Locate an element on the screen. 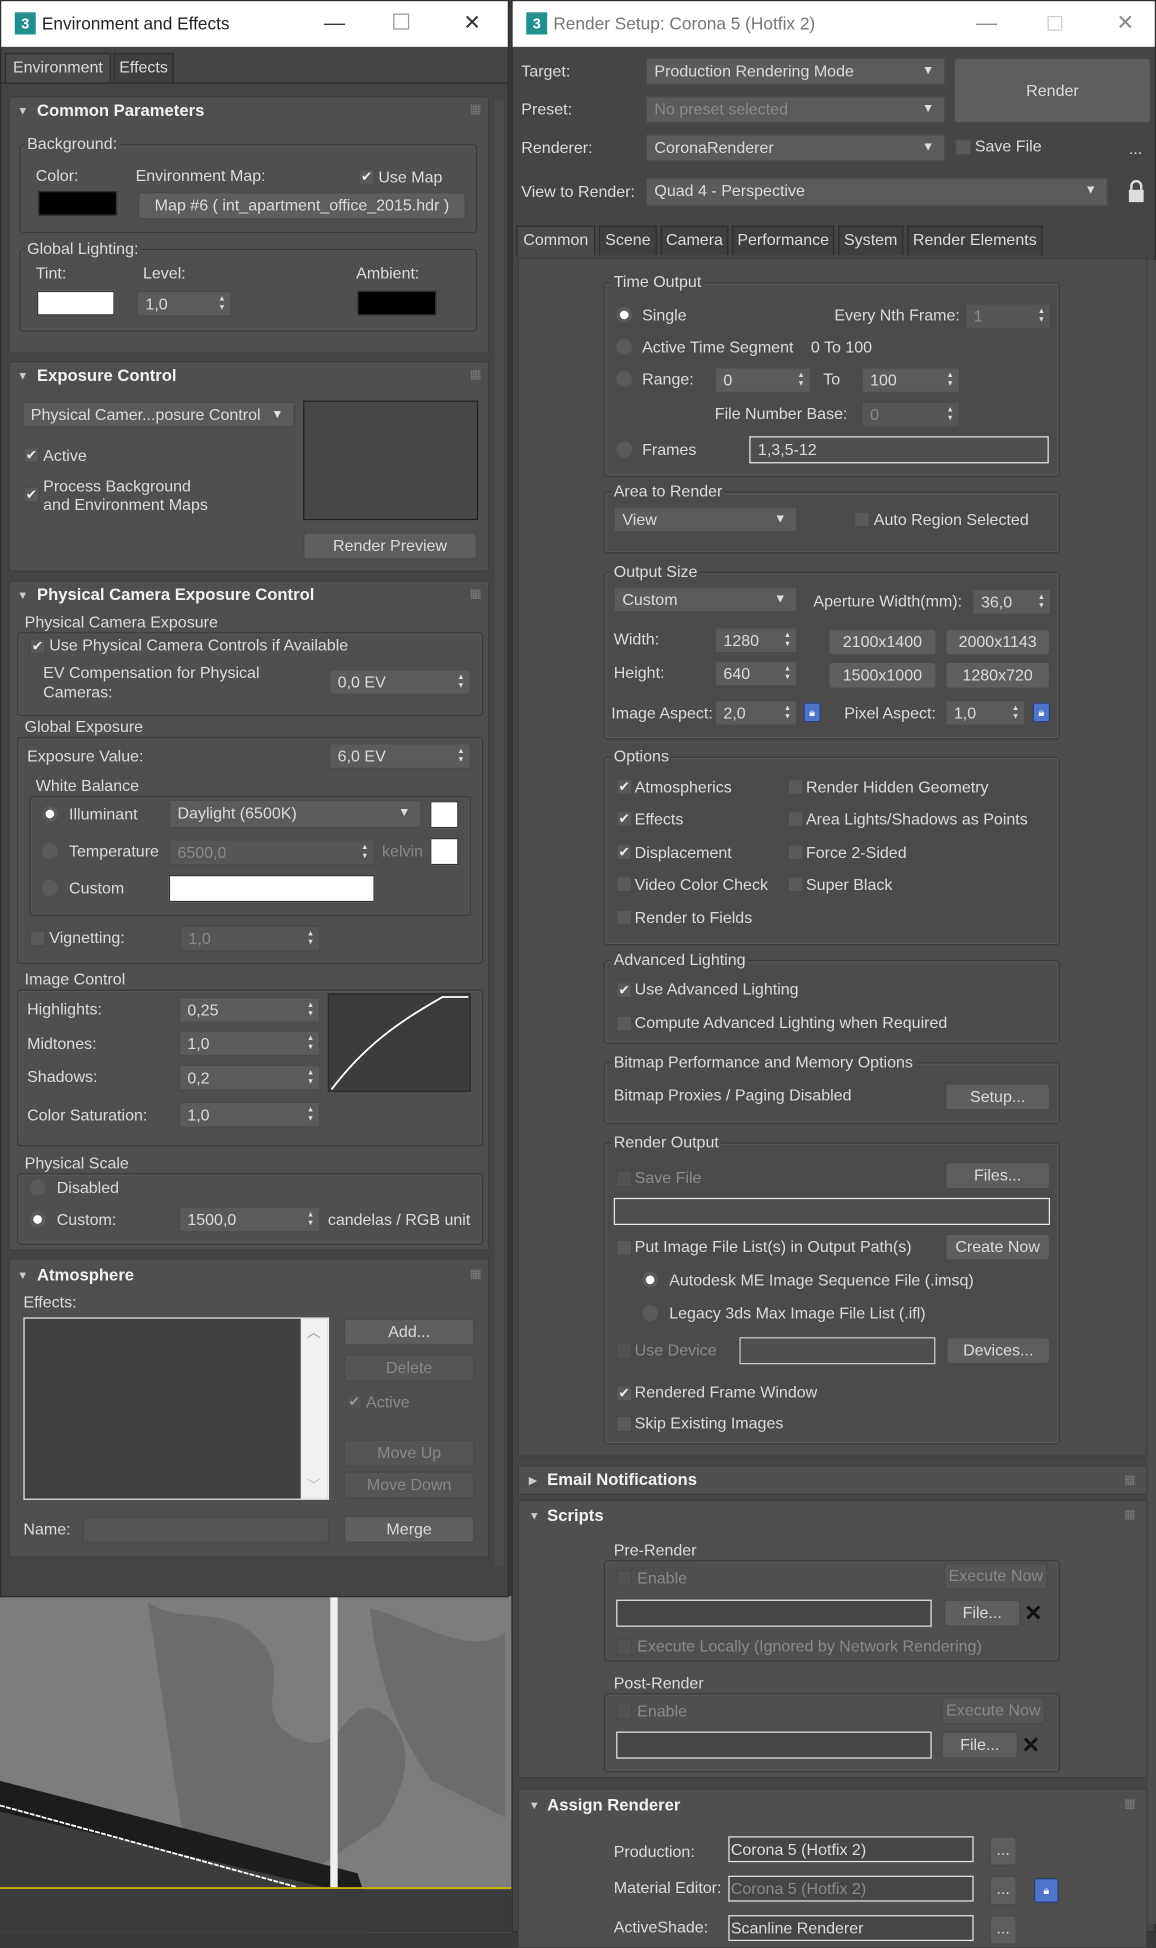 The image size is (1156, 1948). minimize-icon: — is located at coordinates (986, 23).